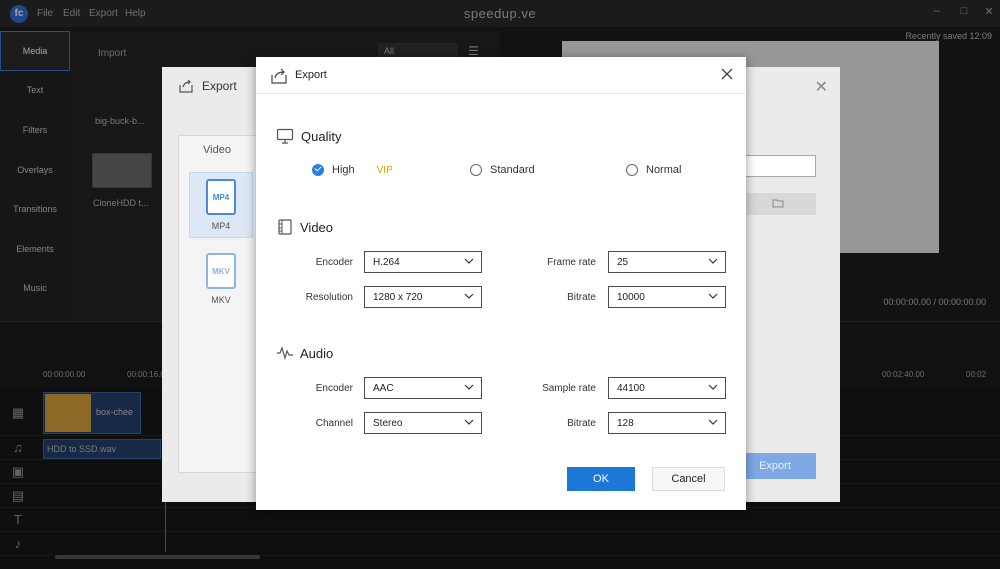 The width and height of the screenshot is (1000, 569). Describe the element at coordinates (285, 227) in the screenshot. I see `film-icon` at that location.